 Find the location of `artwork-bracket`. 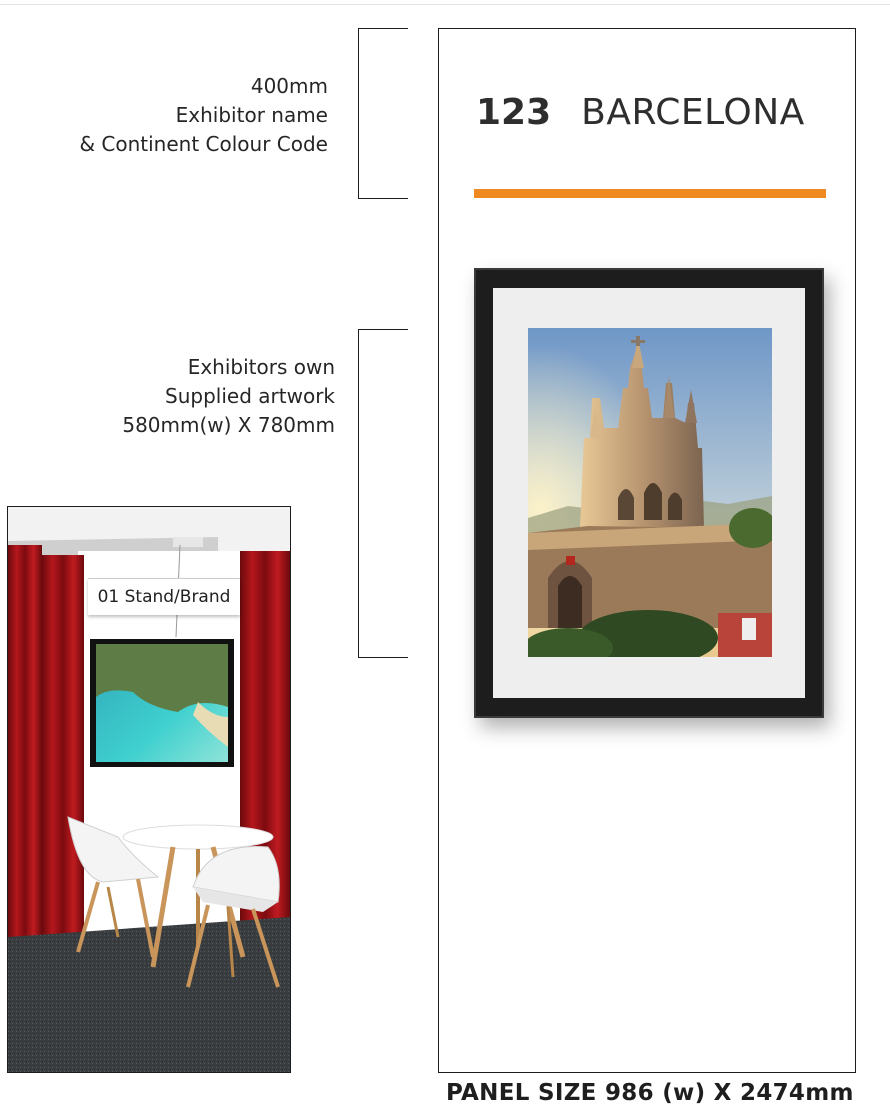

artwork-bracket is located at coordinates (383, 493).